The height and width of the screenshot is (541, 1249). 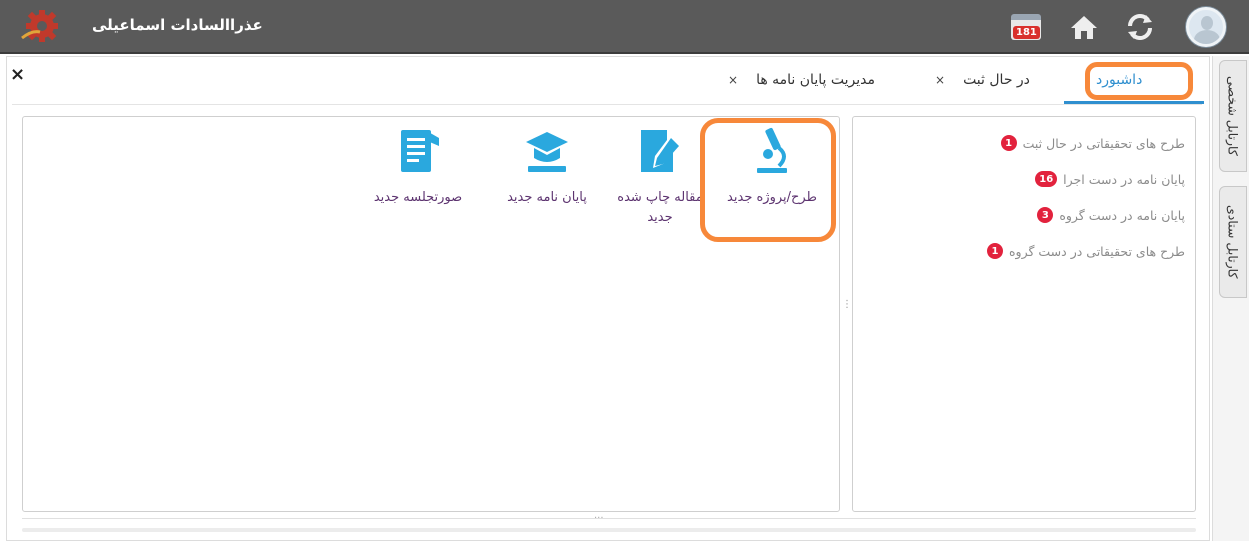 I want to click on status-count-badge: 16, so click(x=1046, y=179).